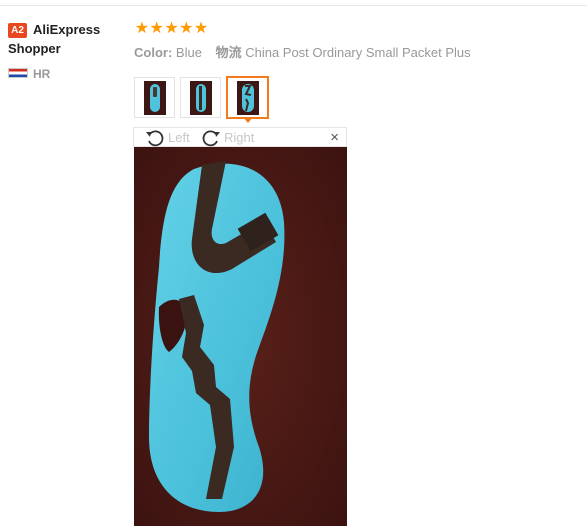 This screenshot has width=587, height=532. Describe the element at coordinates (248, 120) in the screenshot. I see `selected-thumbnail-caret` at that location.